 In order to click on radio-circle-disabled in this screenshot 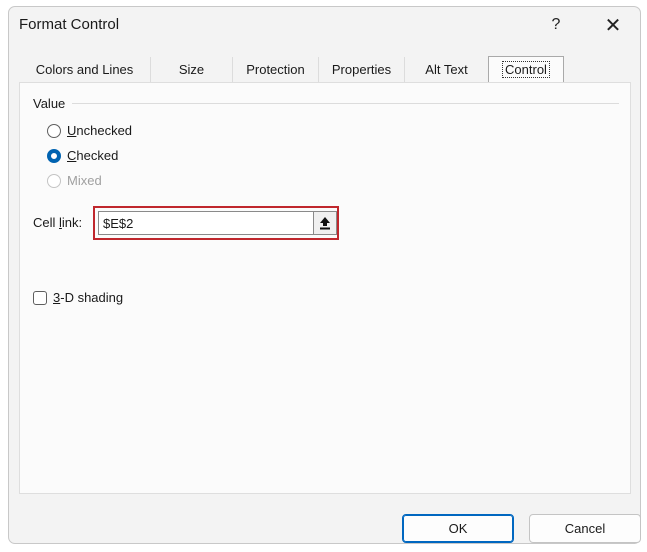, I will do `click(54, 180)`.